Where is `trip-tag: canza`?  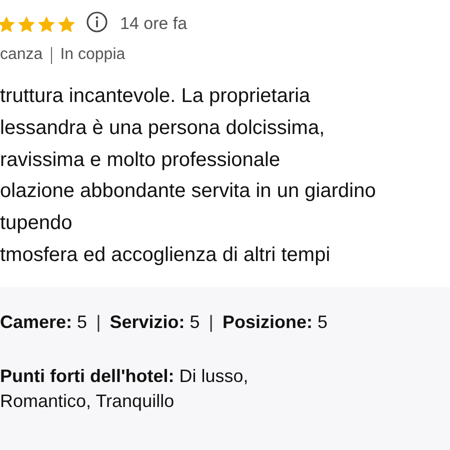 trip-tag: canza is located at coordinates (21, 55).